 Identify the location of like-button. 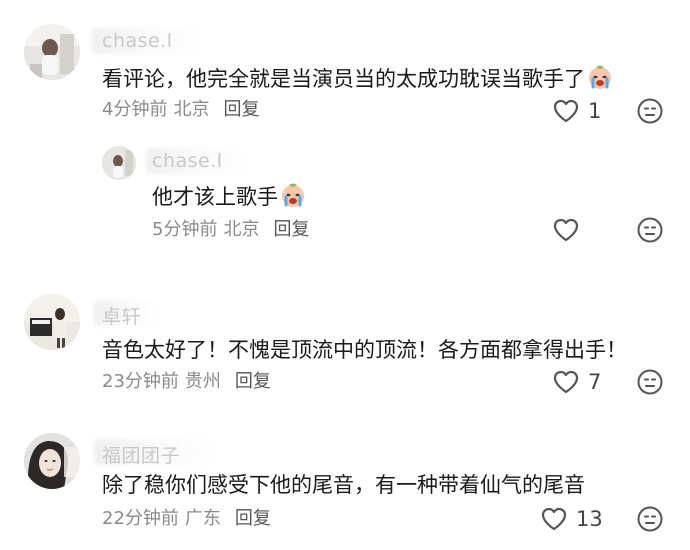
(566, 230).